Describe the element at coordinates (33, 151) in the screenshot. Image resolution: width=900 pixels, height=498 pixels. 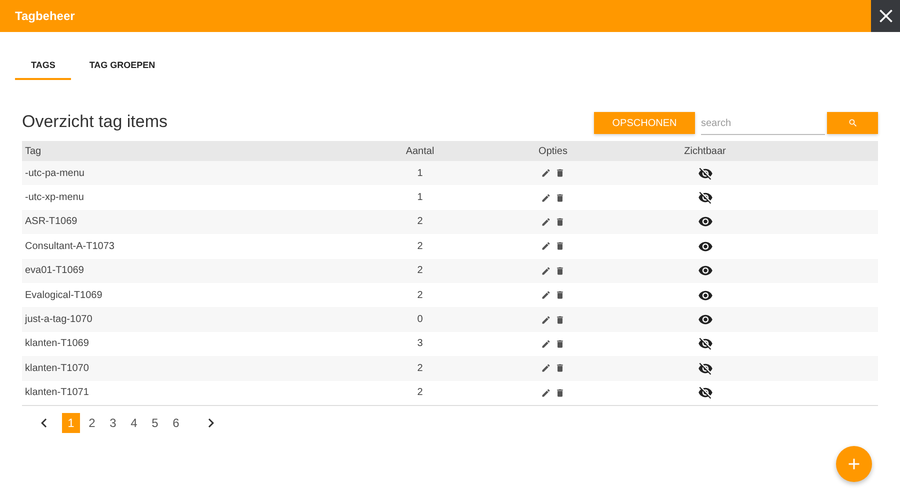
I see `column-header: Tag` at that location.